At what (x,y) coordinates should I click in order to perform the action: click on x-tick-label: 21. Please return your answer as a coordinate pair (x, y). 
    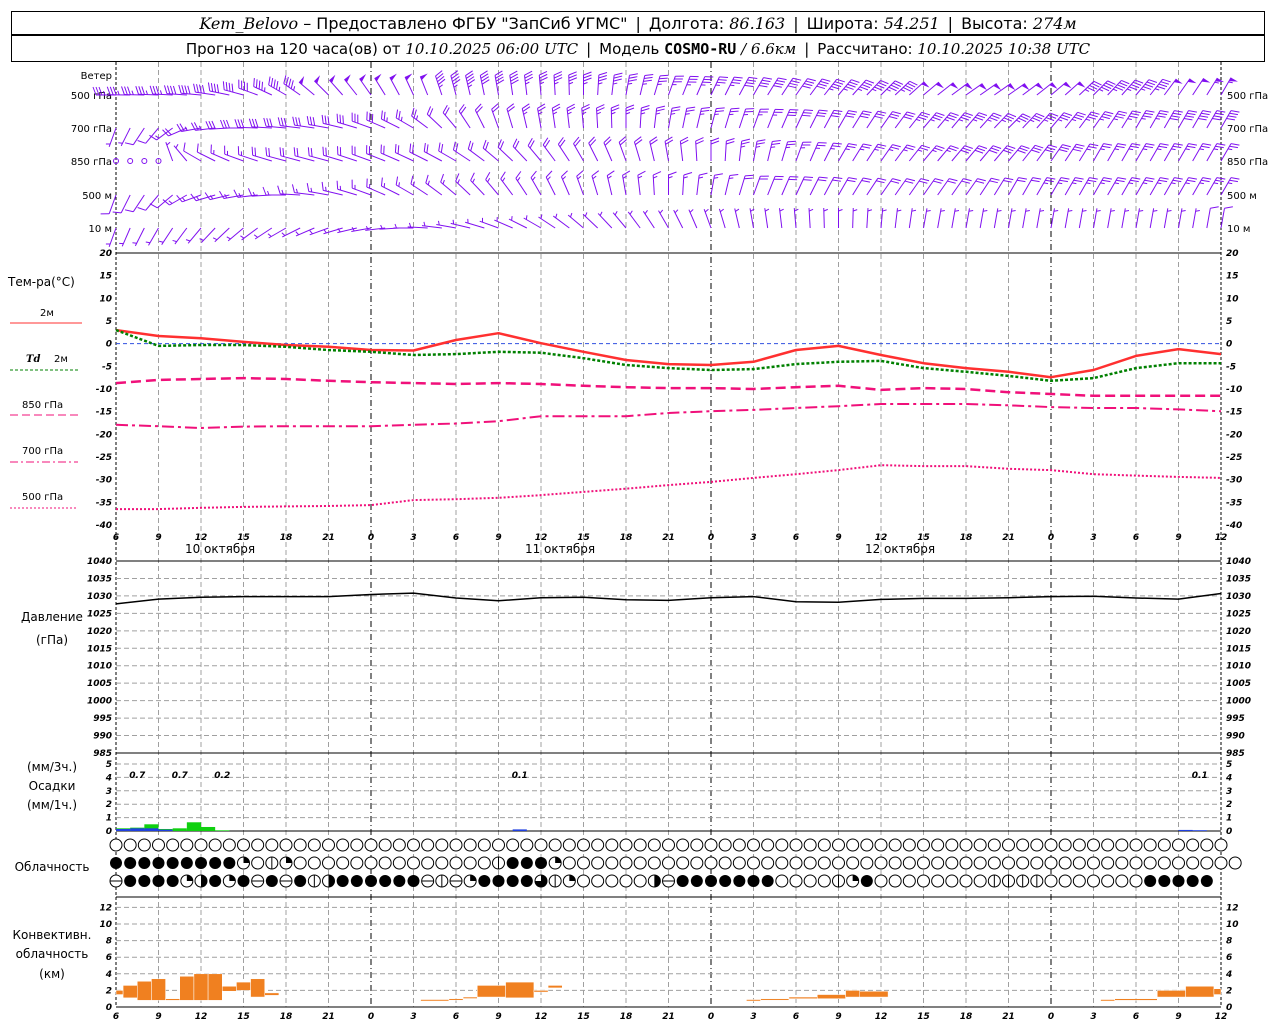
    Looking at the image, I should click on (668, 538).